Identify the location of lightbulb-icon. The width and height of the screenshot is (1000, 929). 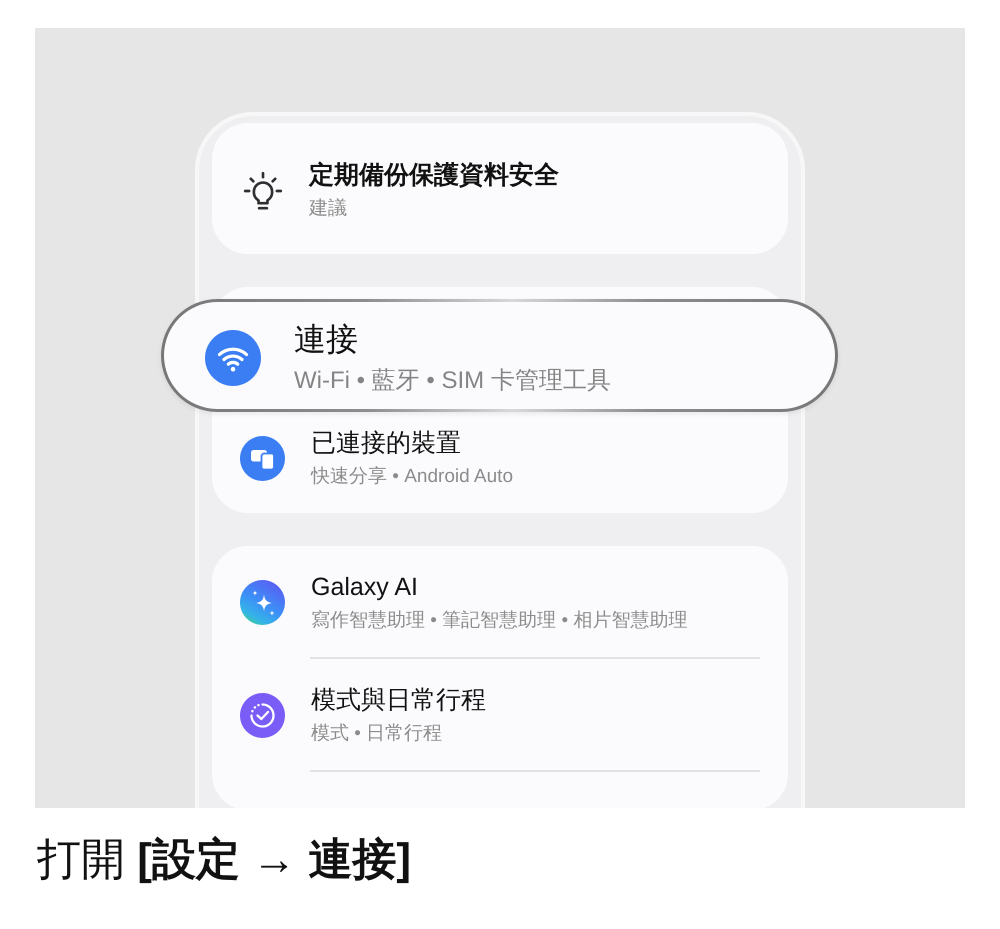
(263, 190).